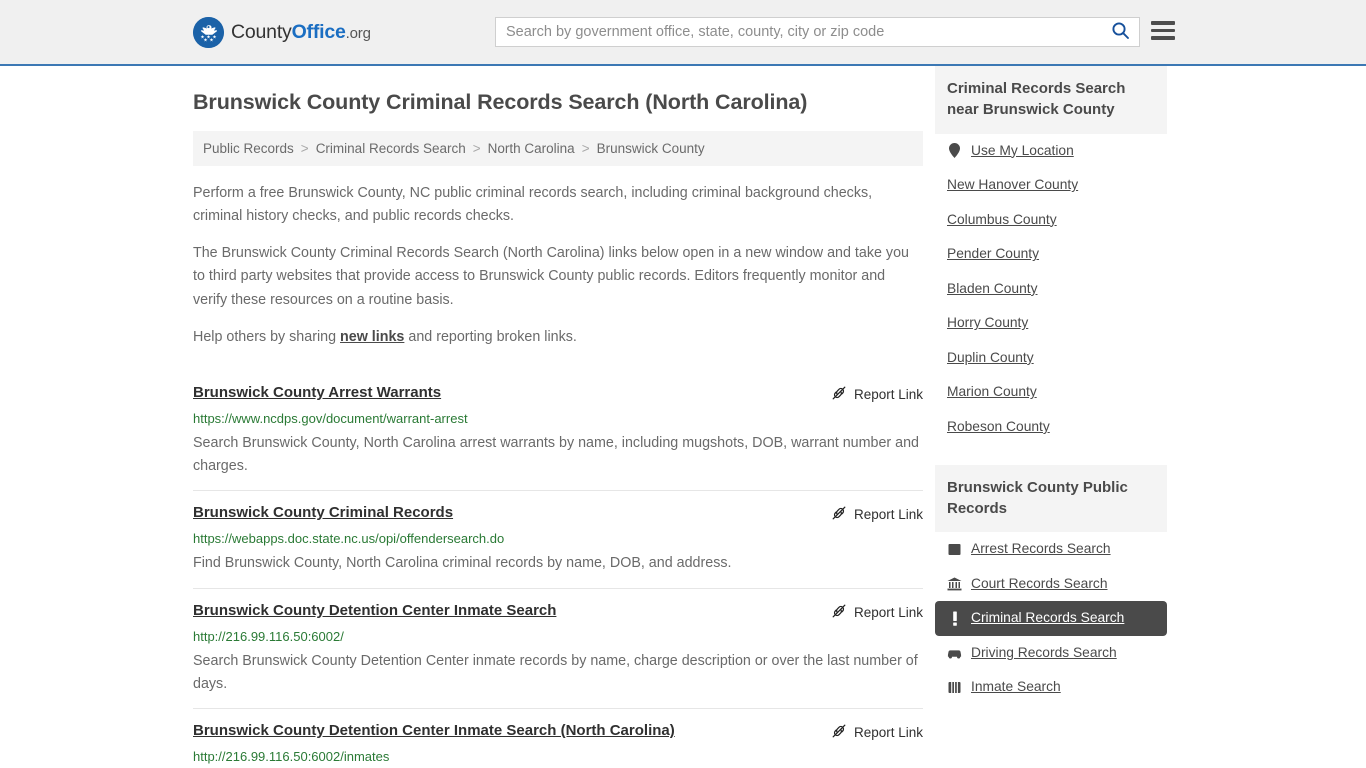 The height and width of the screenshot is (768, 1366). I want to click on sidebar-item-use-my-location: Use My Location, so click(1051, 151).